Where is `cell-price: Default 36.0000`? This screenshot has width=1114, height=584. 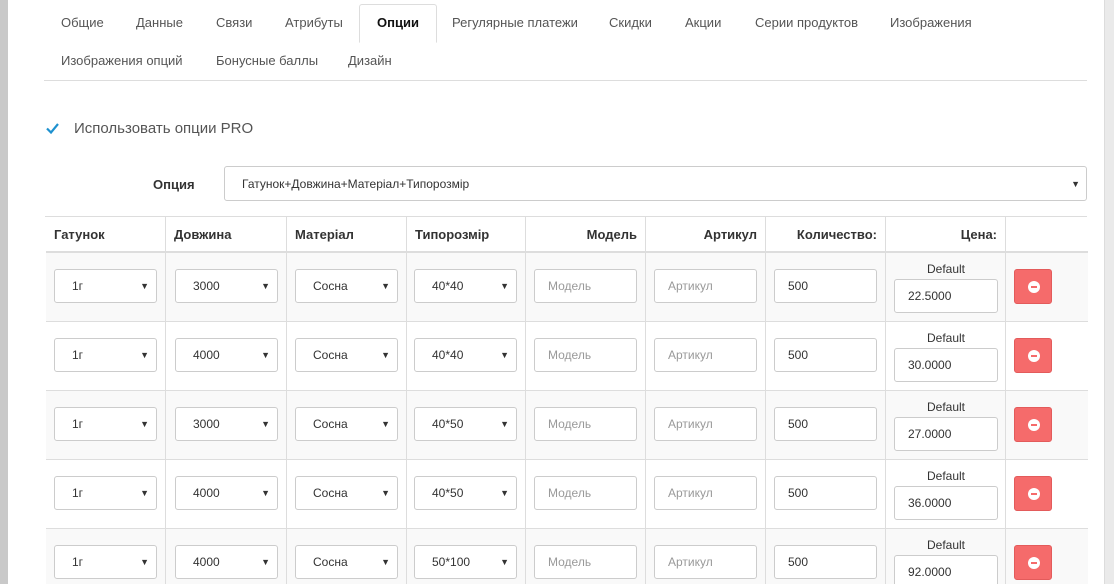 cell-price: Default 36.0000 is located at coordinates (946, 494).